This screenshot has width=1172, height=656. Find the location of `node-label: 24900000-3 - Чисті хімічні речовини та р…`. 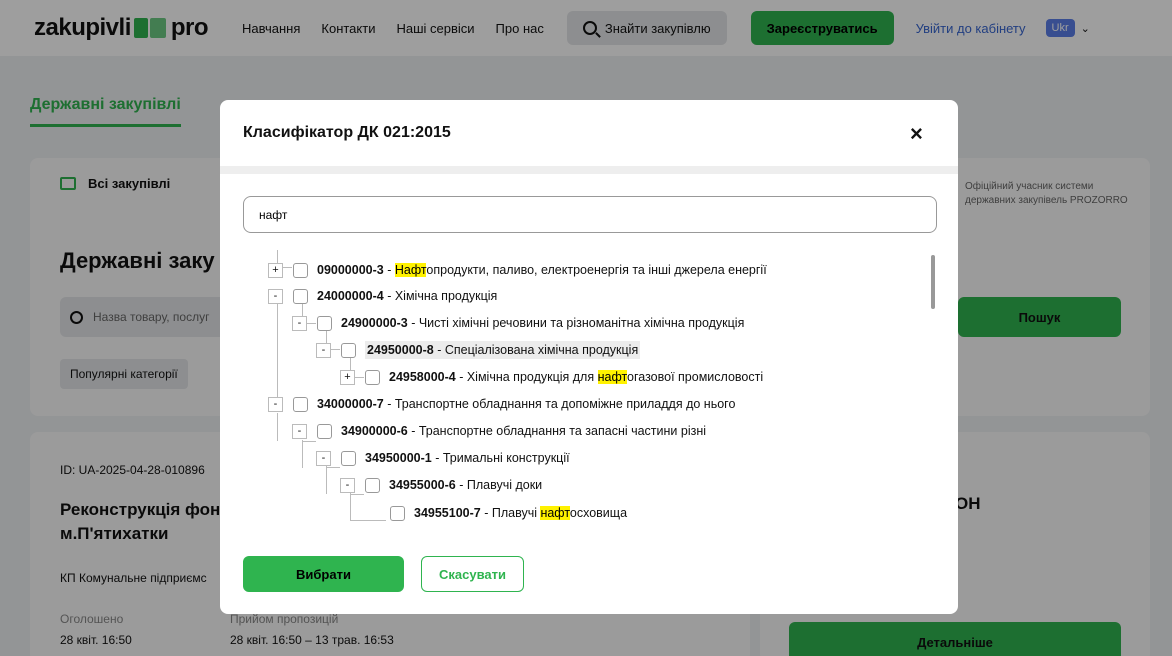

node-label: 24900000-3 - Чисті хімічні речовини та р… is located at coordinates (542, 323).